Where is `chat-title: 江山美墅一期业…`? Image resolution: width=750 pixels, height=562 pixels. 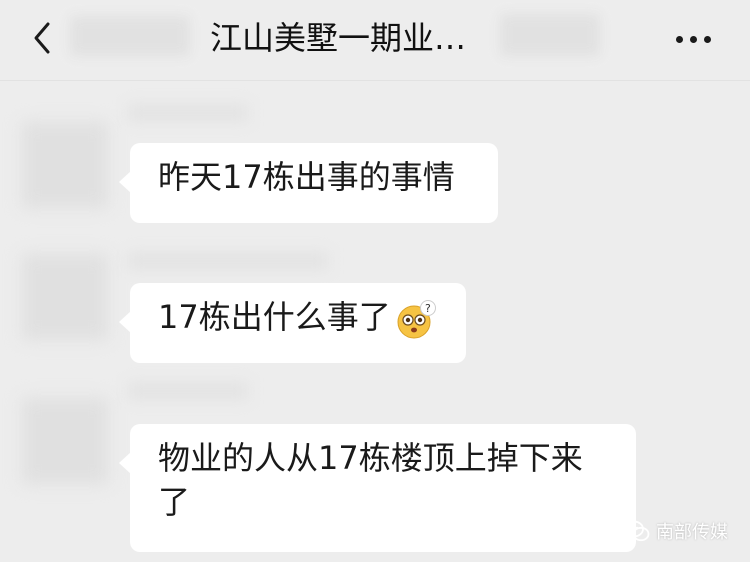
chat-title: 江山美墅一期业… is located at coordinates (338, 38).